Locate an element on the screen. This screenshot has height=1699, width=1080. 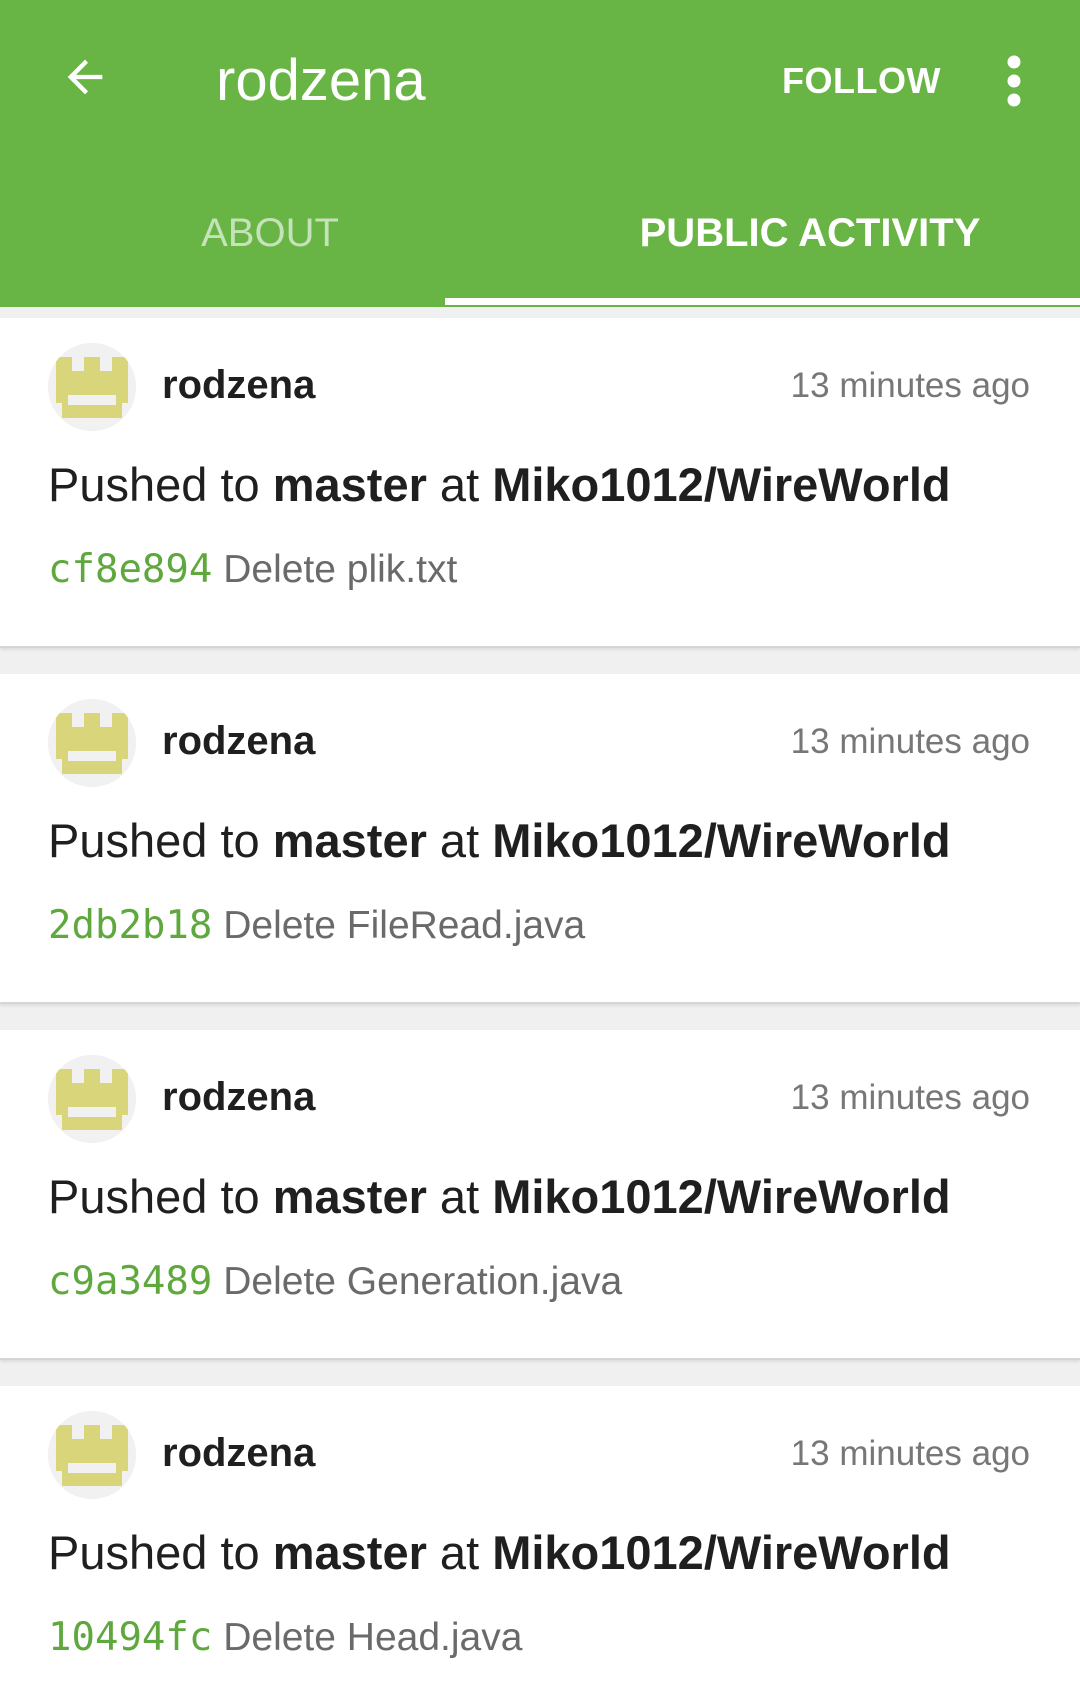
arrow-back-icon is located at coordinates (85, 77).